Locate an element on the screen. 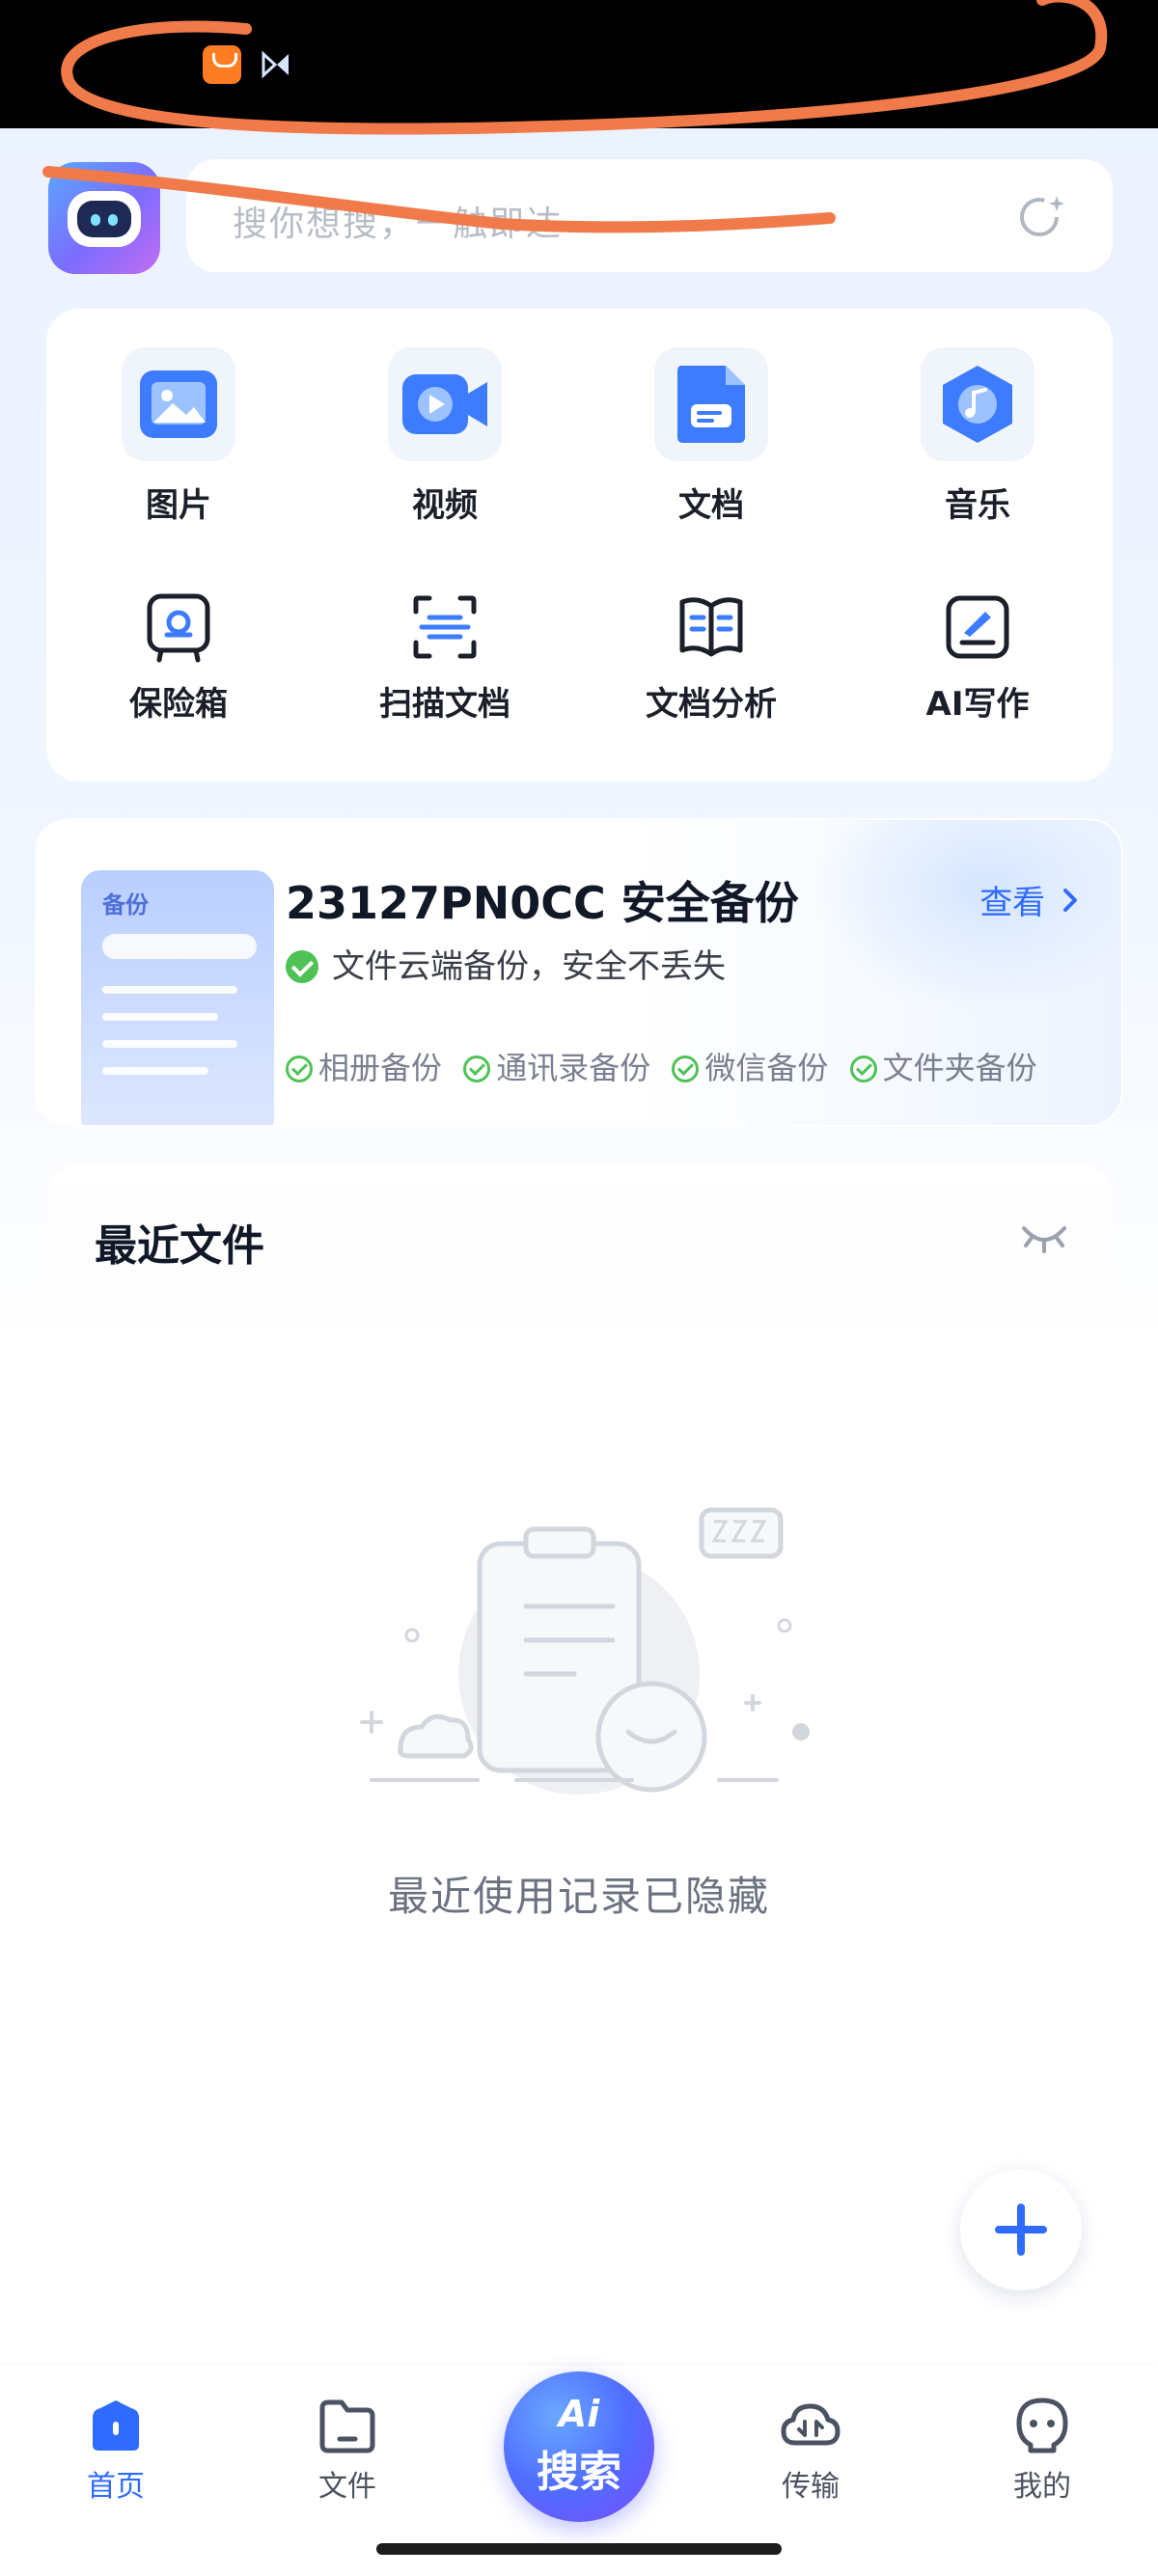 The height and width of the screenshot is (2576, 1158). safe-icon is located at coordinates (178, 628).